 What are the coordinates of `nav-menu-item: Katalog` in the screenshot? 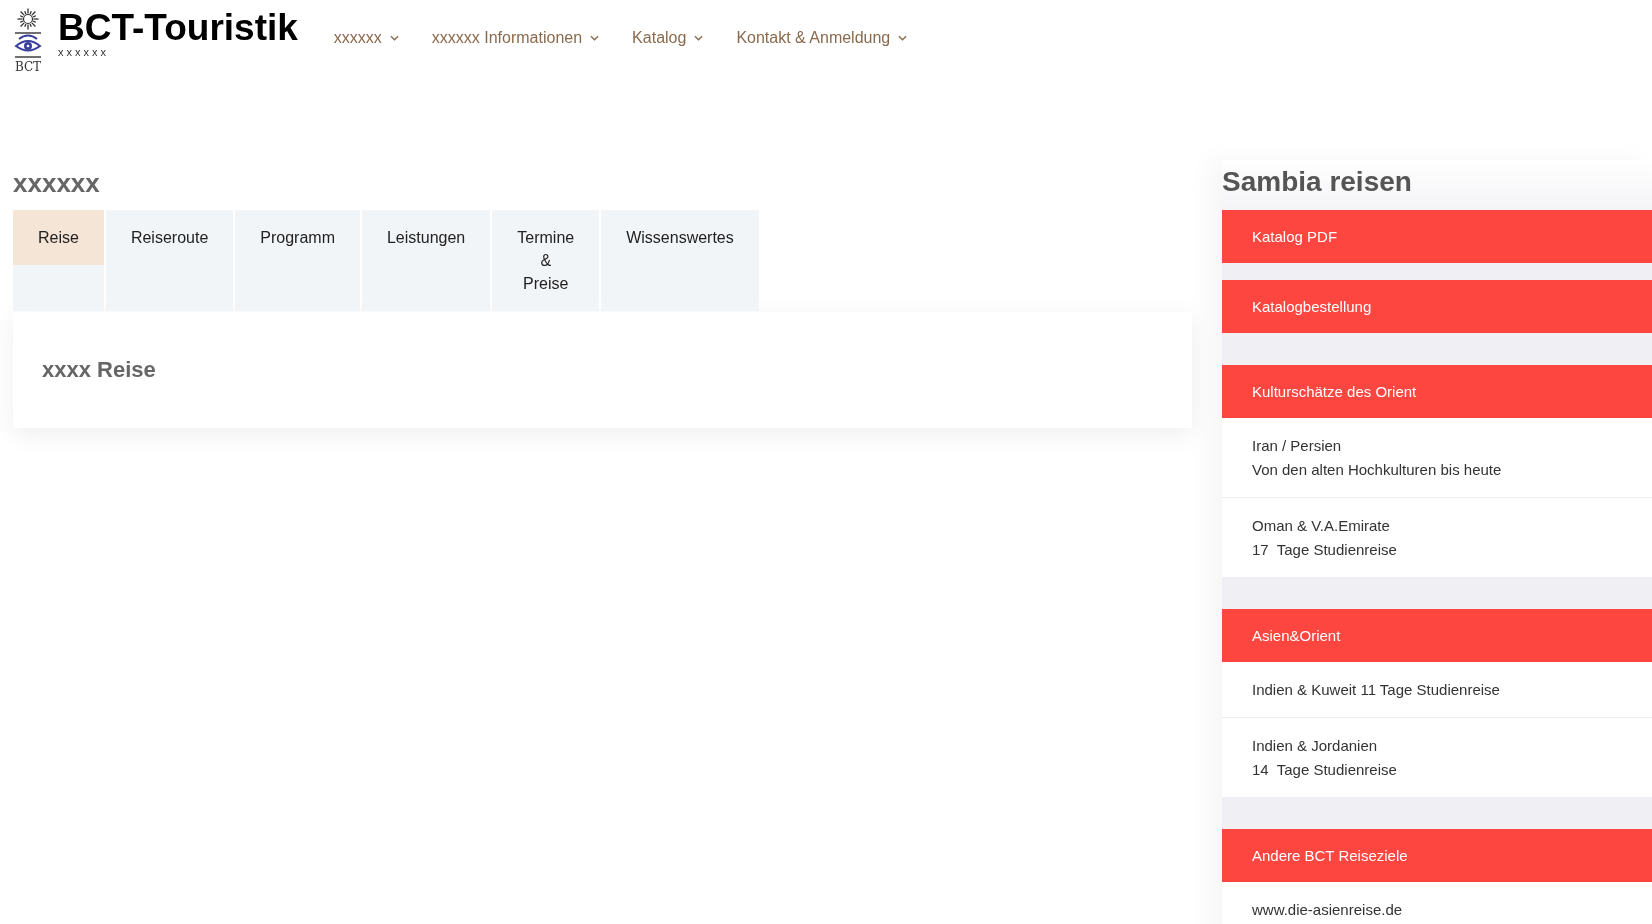 It's located at (668, 38).